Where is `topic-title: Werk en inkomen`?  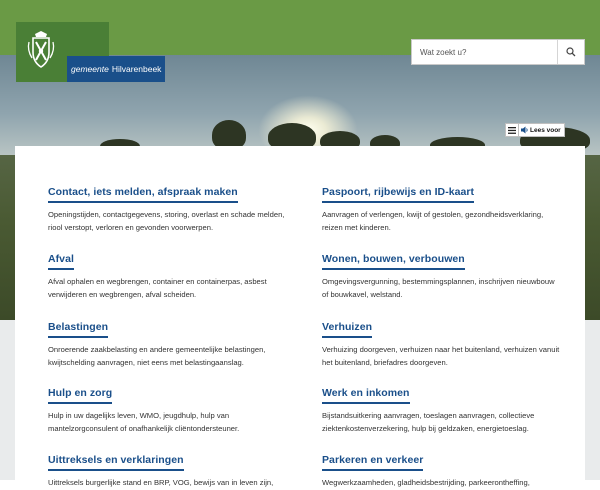 topic-title: Werk en inkomen is located at coordinates (366, 395).